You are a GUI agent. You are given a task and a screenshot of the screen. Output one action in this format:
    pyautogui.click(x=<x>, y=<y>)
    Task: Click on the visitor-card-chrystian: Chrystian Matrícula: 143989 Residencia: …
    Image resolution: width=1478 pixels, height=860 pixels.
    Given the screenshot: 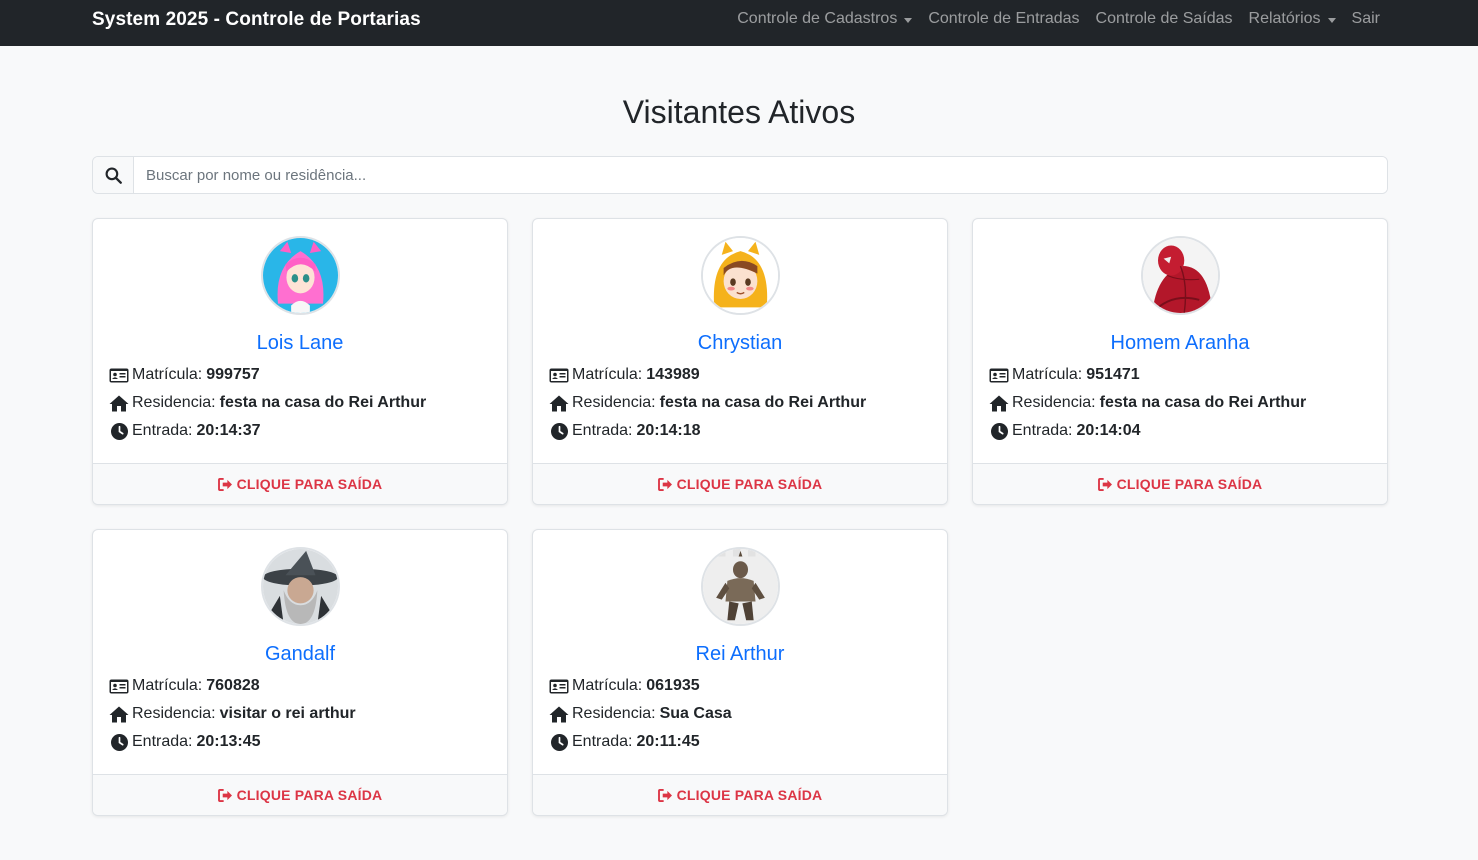 What is the action you would take?
    pyautogui.click(x=740, y=361)
    